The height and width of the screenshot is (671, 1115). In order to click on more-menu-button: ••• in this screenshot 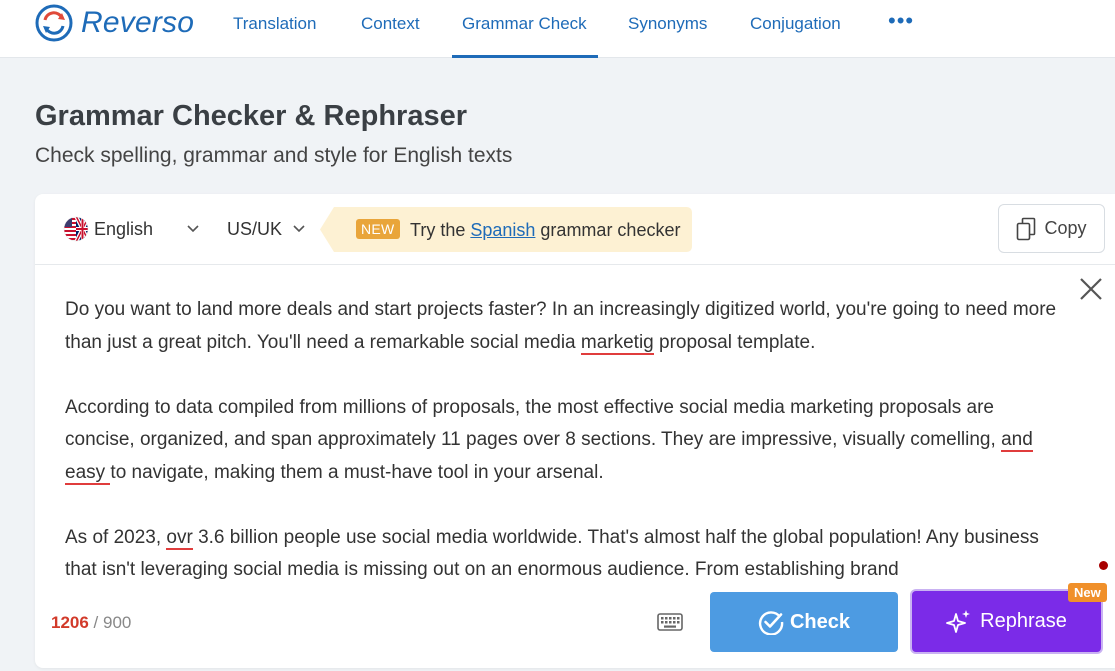, I will do `click(901, 21)`.